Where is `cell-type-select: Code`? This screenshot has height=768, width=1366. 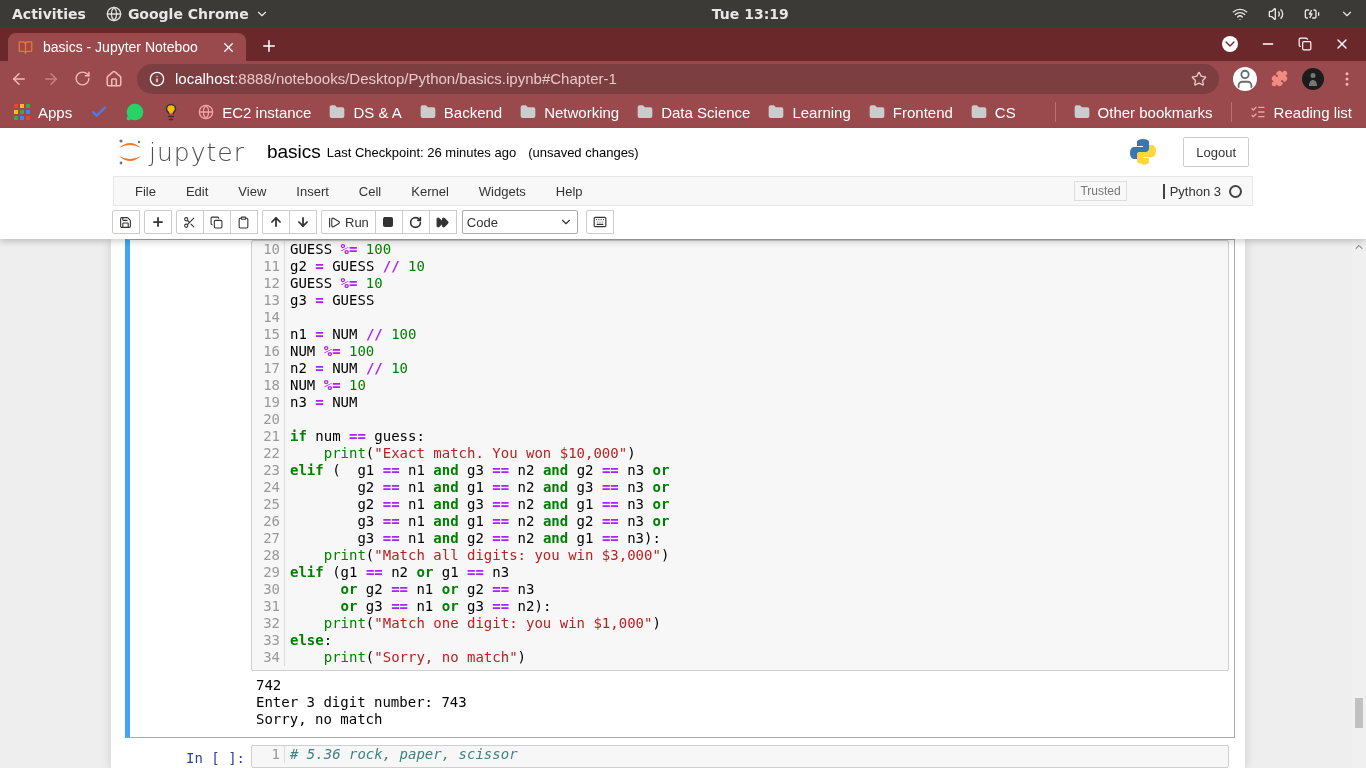 cell-type-select: Code is located at coordinates (519, 222).